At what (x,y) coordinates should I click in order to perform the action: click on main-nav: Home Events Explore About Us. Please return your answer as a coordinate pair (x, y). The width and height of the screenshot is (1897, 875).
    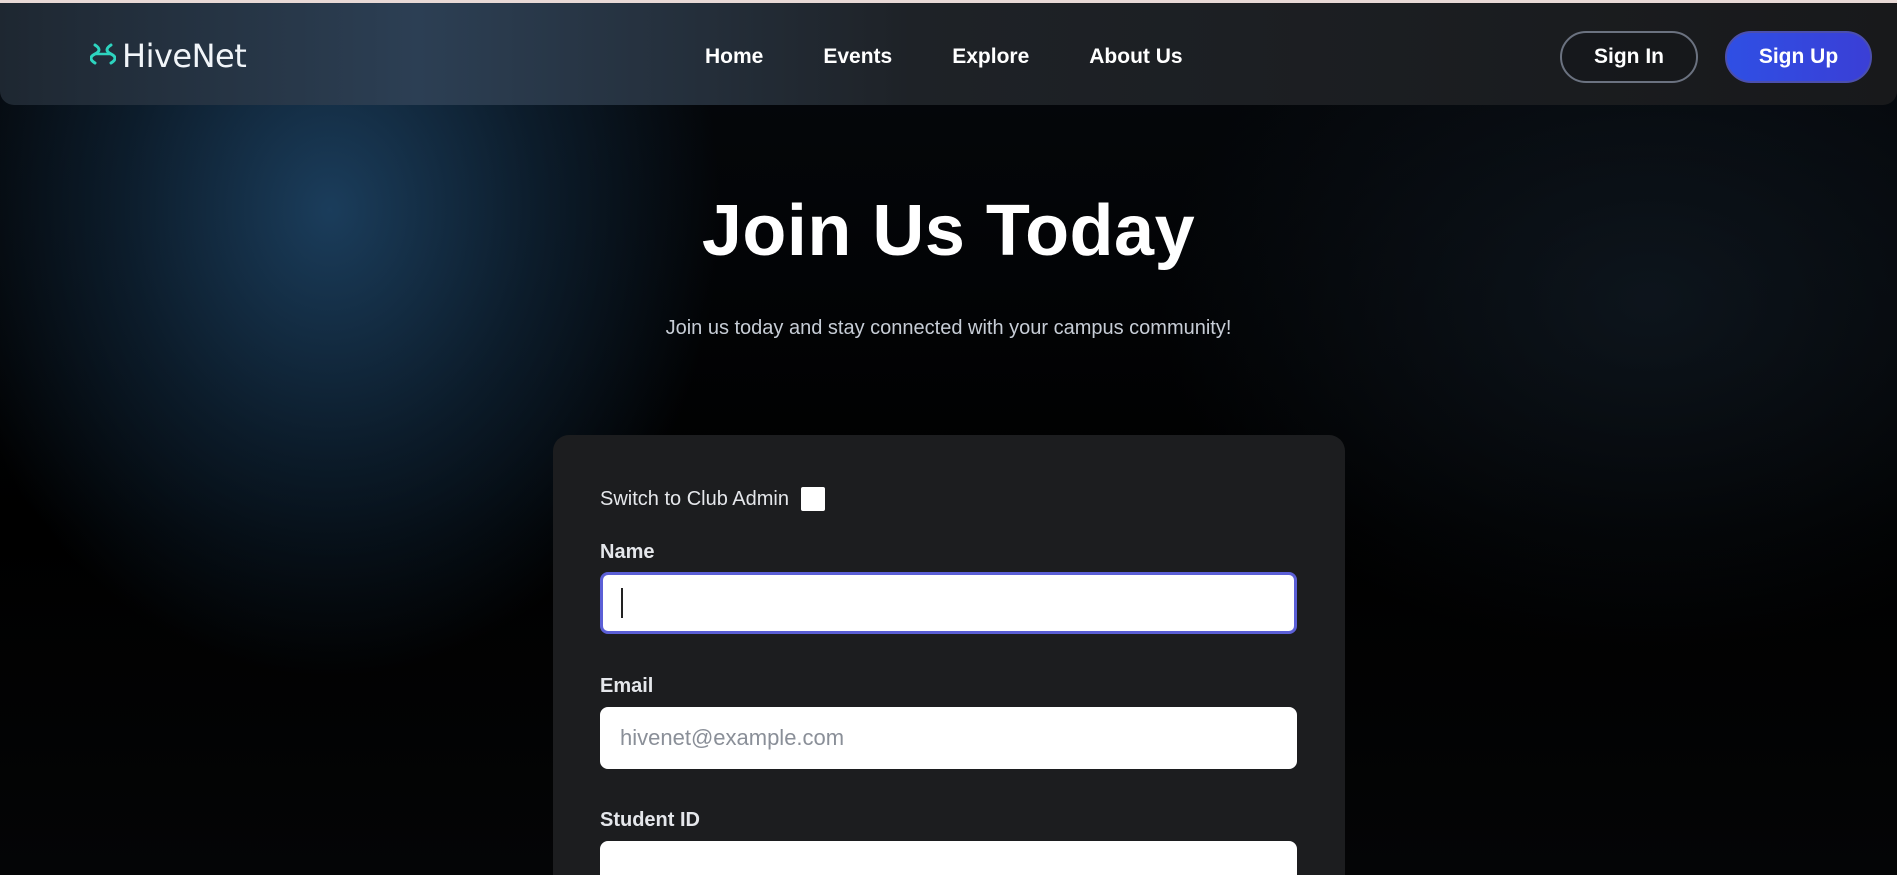
    Looking at the image, I should click on (974, 57).